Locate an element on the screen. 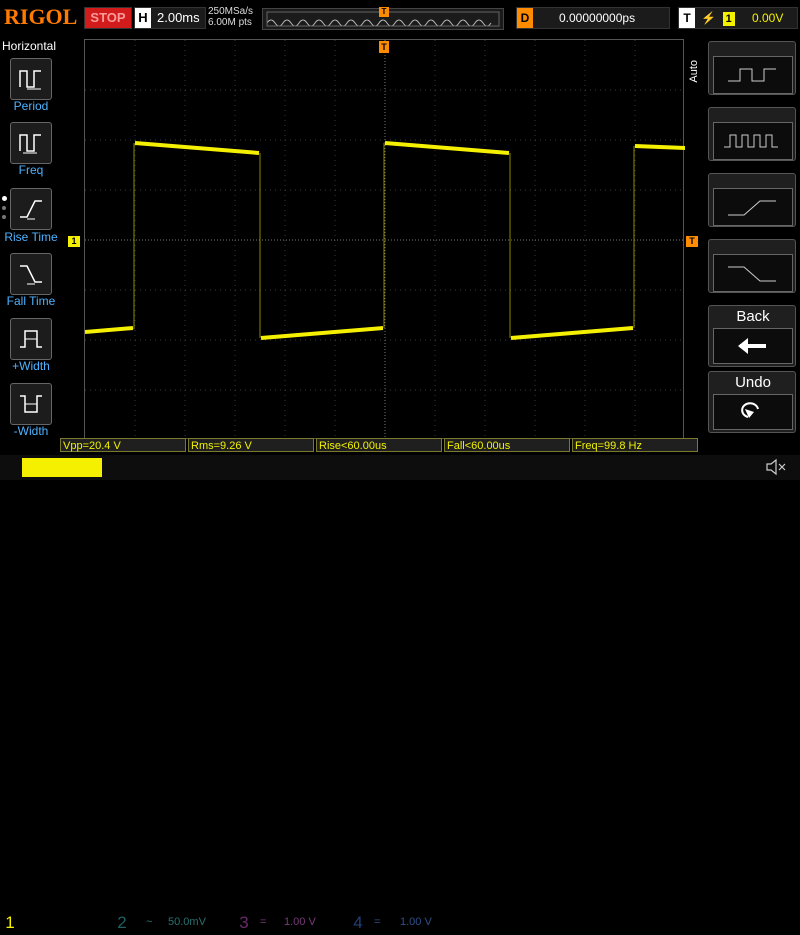 The height and width of the screenshot is (935, 800). channel1-scale: 5.00 V is located at coordinates (68, 922).